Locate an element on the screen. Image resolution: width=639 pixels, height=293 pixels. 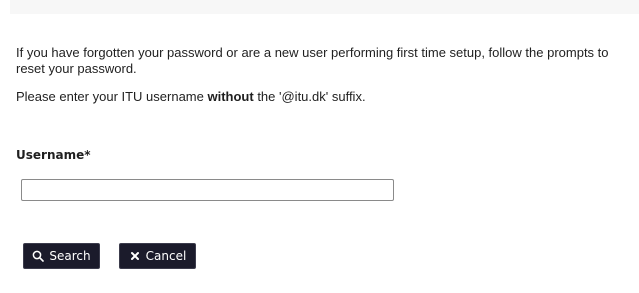
cancel-button-label: Cancel is located at coordinates (166, 256).